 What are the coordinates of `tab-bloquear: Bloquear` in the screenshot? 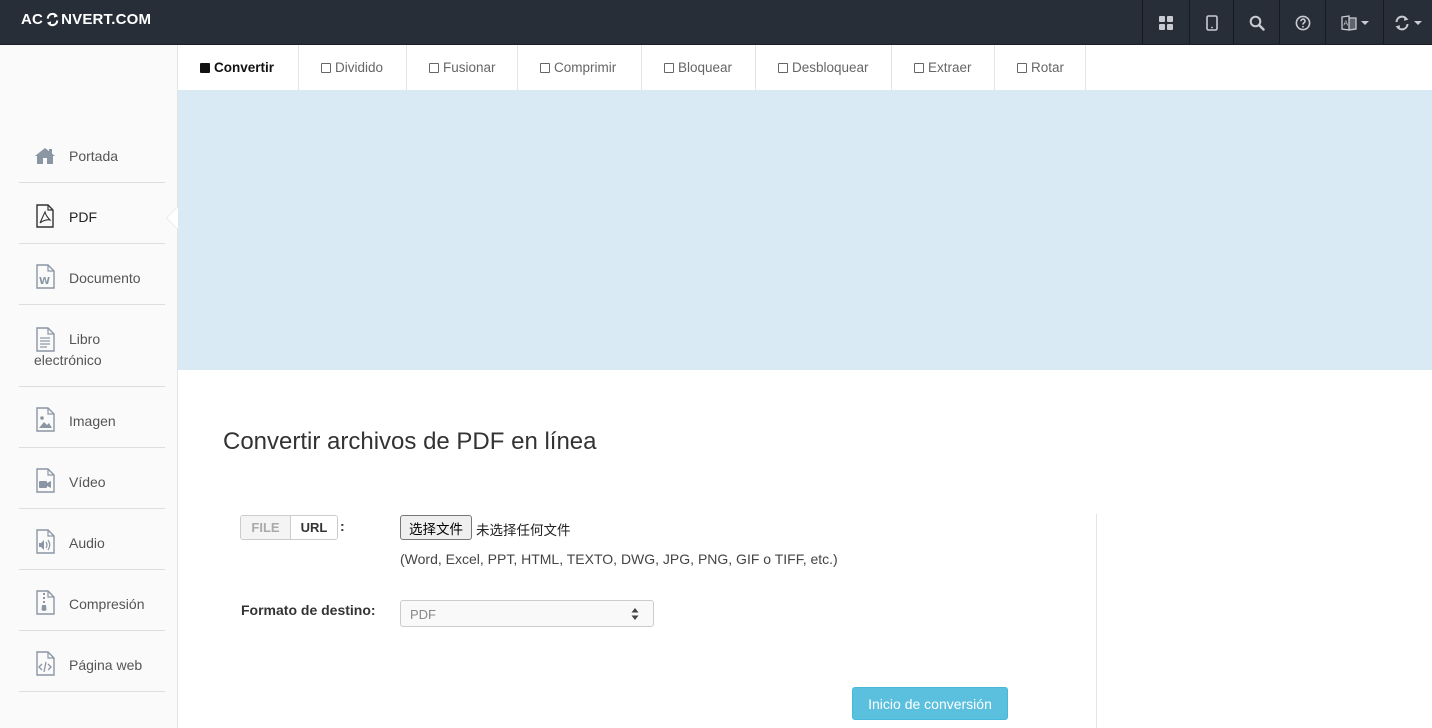 It's located at (699, 67).